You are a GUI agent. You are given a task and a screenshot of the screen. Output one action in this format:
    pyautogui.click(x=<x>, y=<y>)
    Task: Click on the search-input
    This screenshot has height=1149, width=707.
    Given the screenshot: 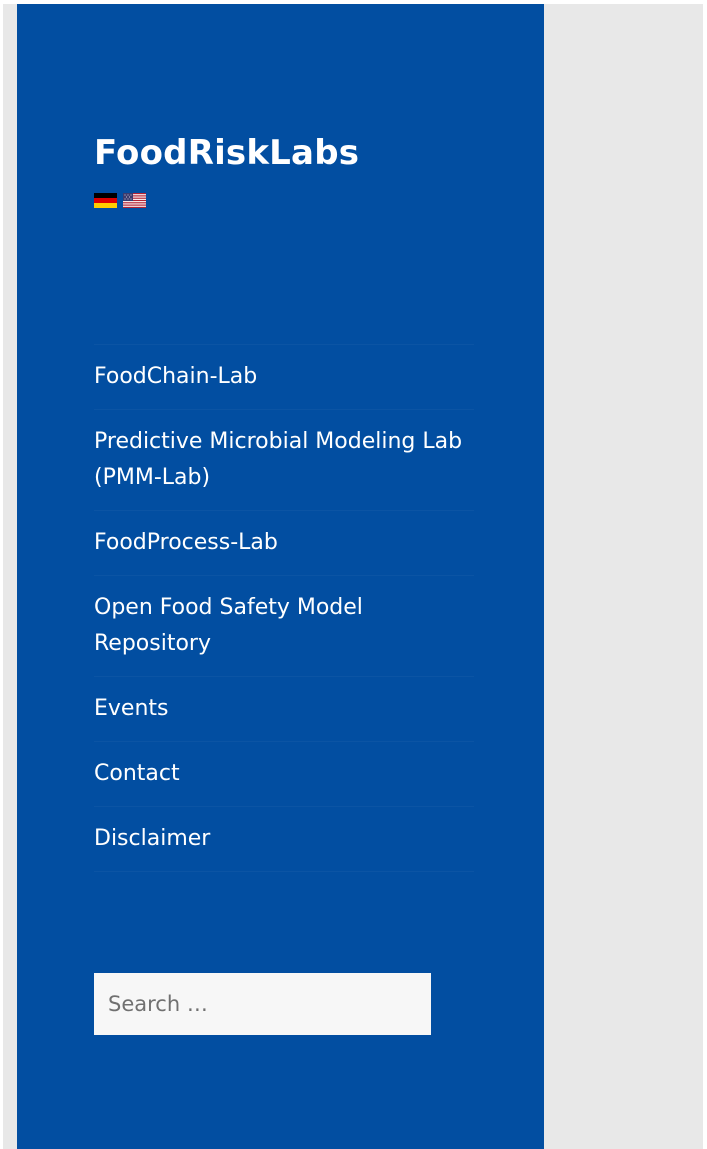 What is the action you would take?
    pyautogui.click(x=262, y=1004)
    